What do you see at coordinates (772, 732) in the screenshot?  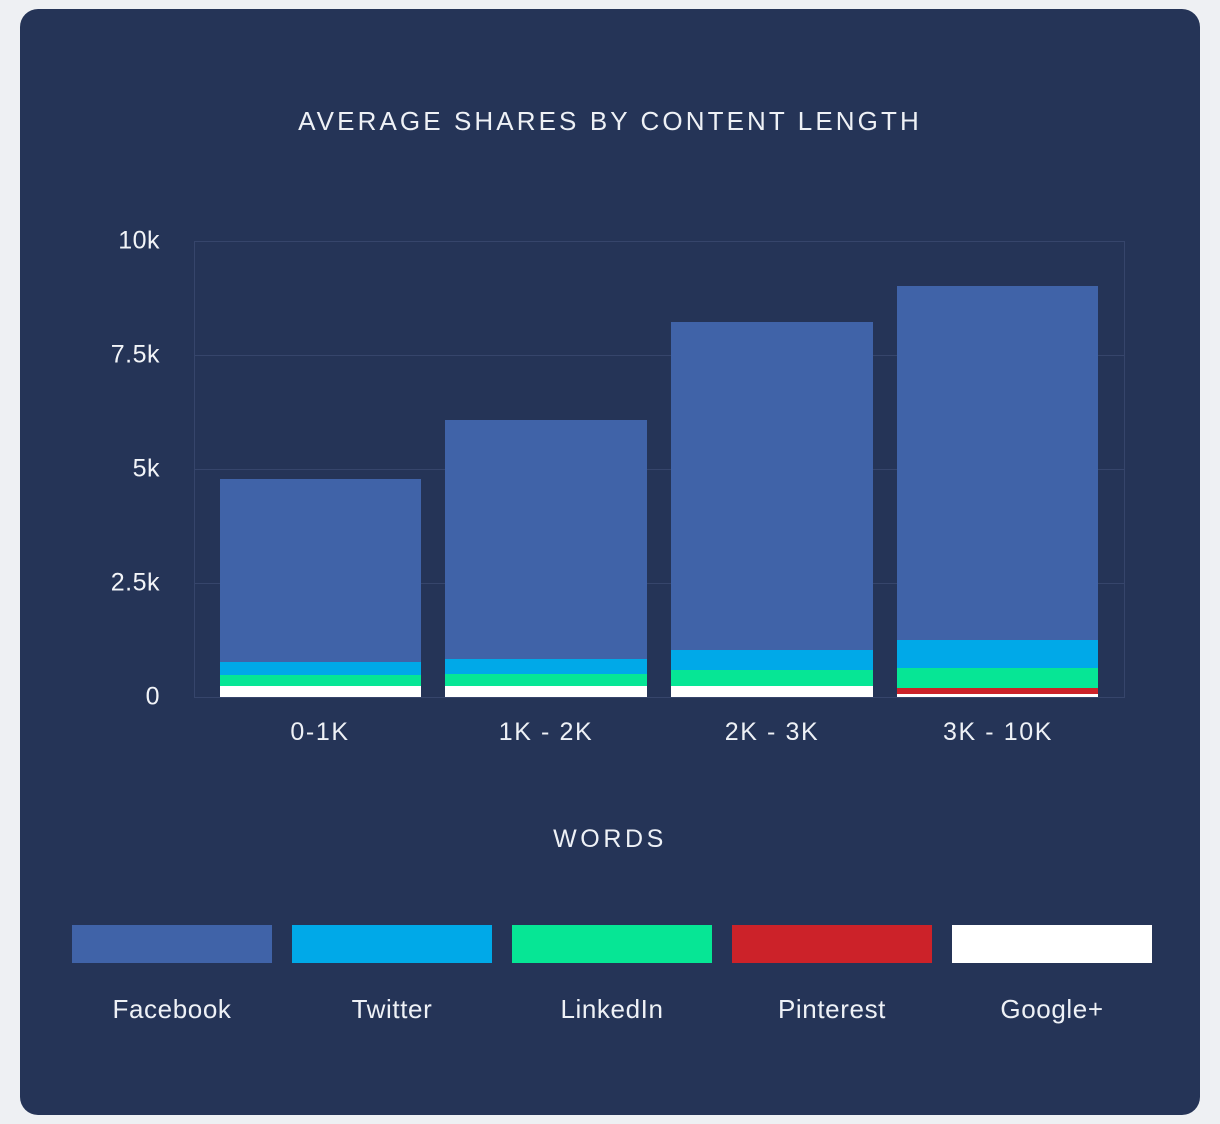 I see `x-axis-tick-2k-3k: 2K - 3K` at bounding box center [772, 732].